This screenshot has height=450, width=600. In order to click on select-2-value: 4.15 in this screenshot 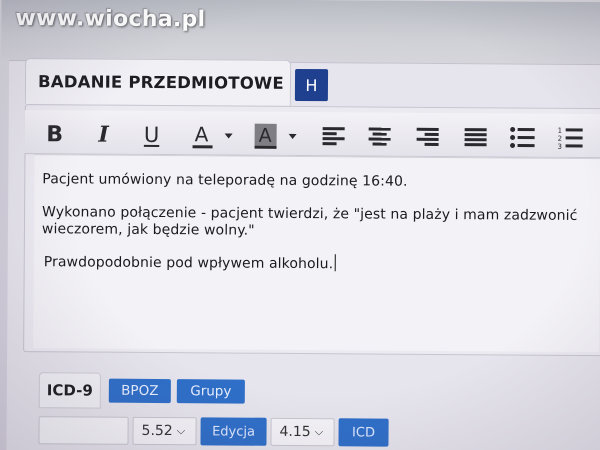, I will do `click(295, 432)`.